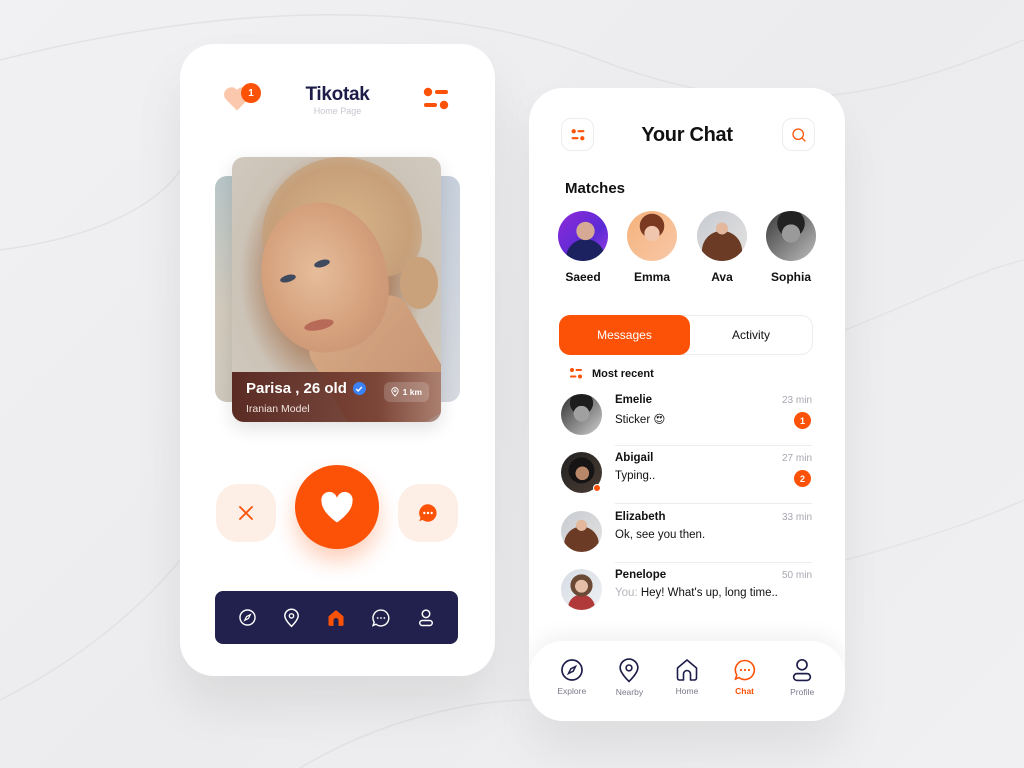  I want to click on nav-explore, so click(247, 618).